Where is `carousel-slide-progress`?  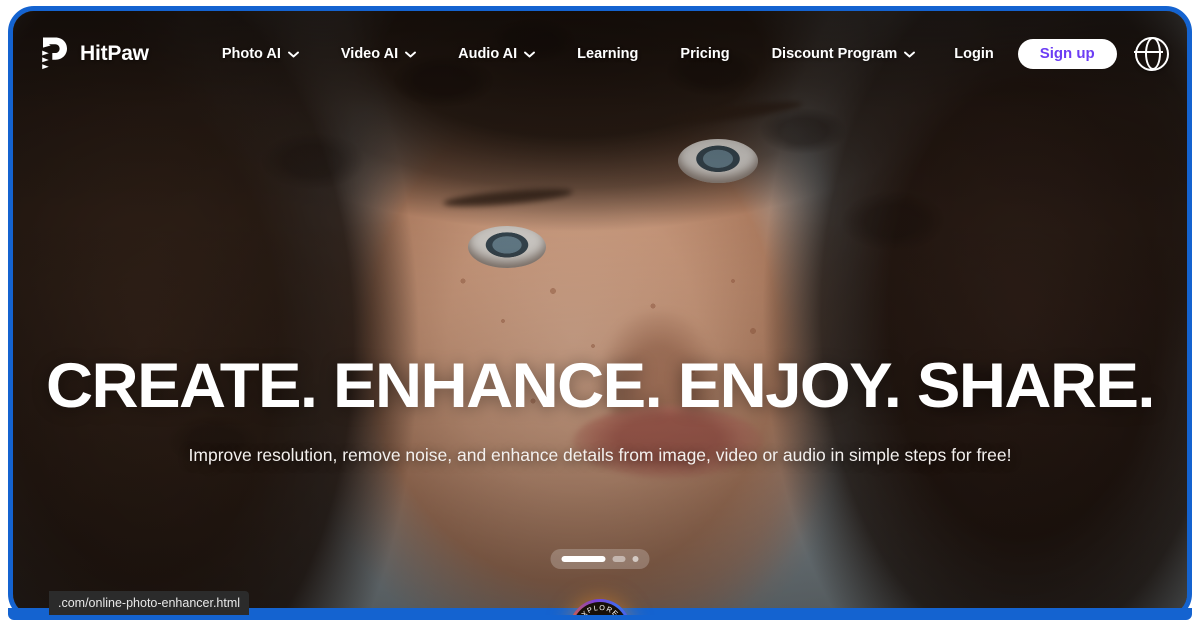 carousel-slide-progress is located at coordinates (619, 559).